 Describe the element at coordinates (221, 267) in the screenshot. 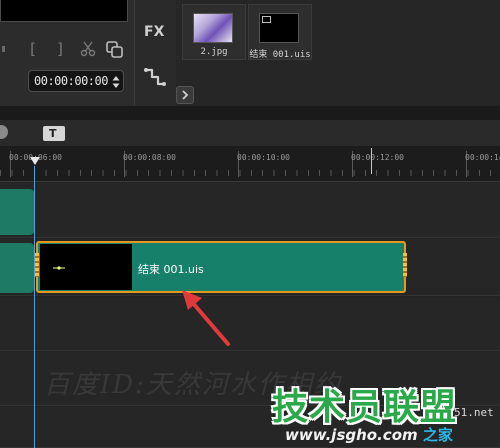

I see `timeline-clip-selected: 结束 001.uis` at that location.